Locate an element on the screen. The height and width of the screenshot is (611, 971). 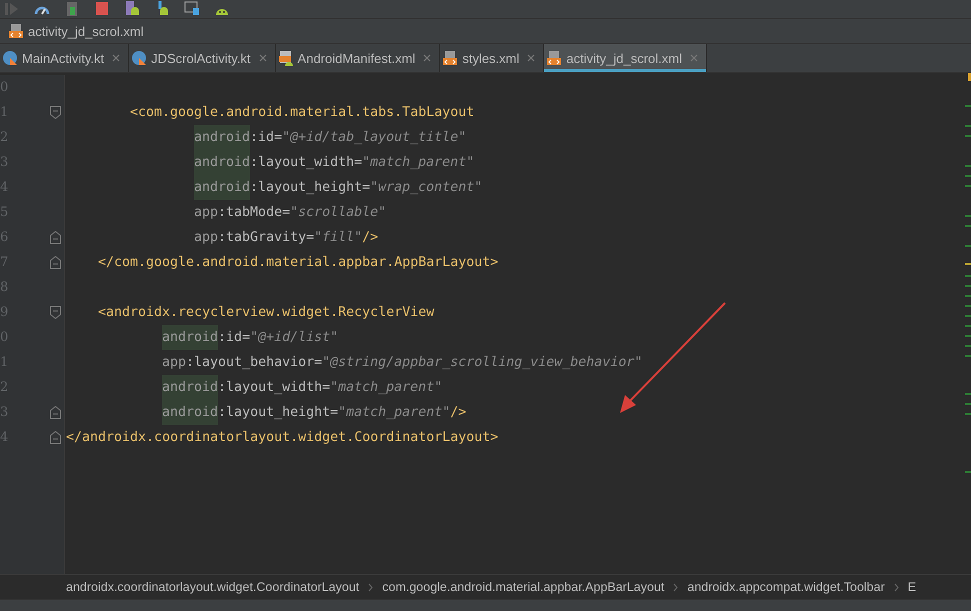
device-icon is located at coordinates (72, 9).